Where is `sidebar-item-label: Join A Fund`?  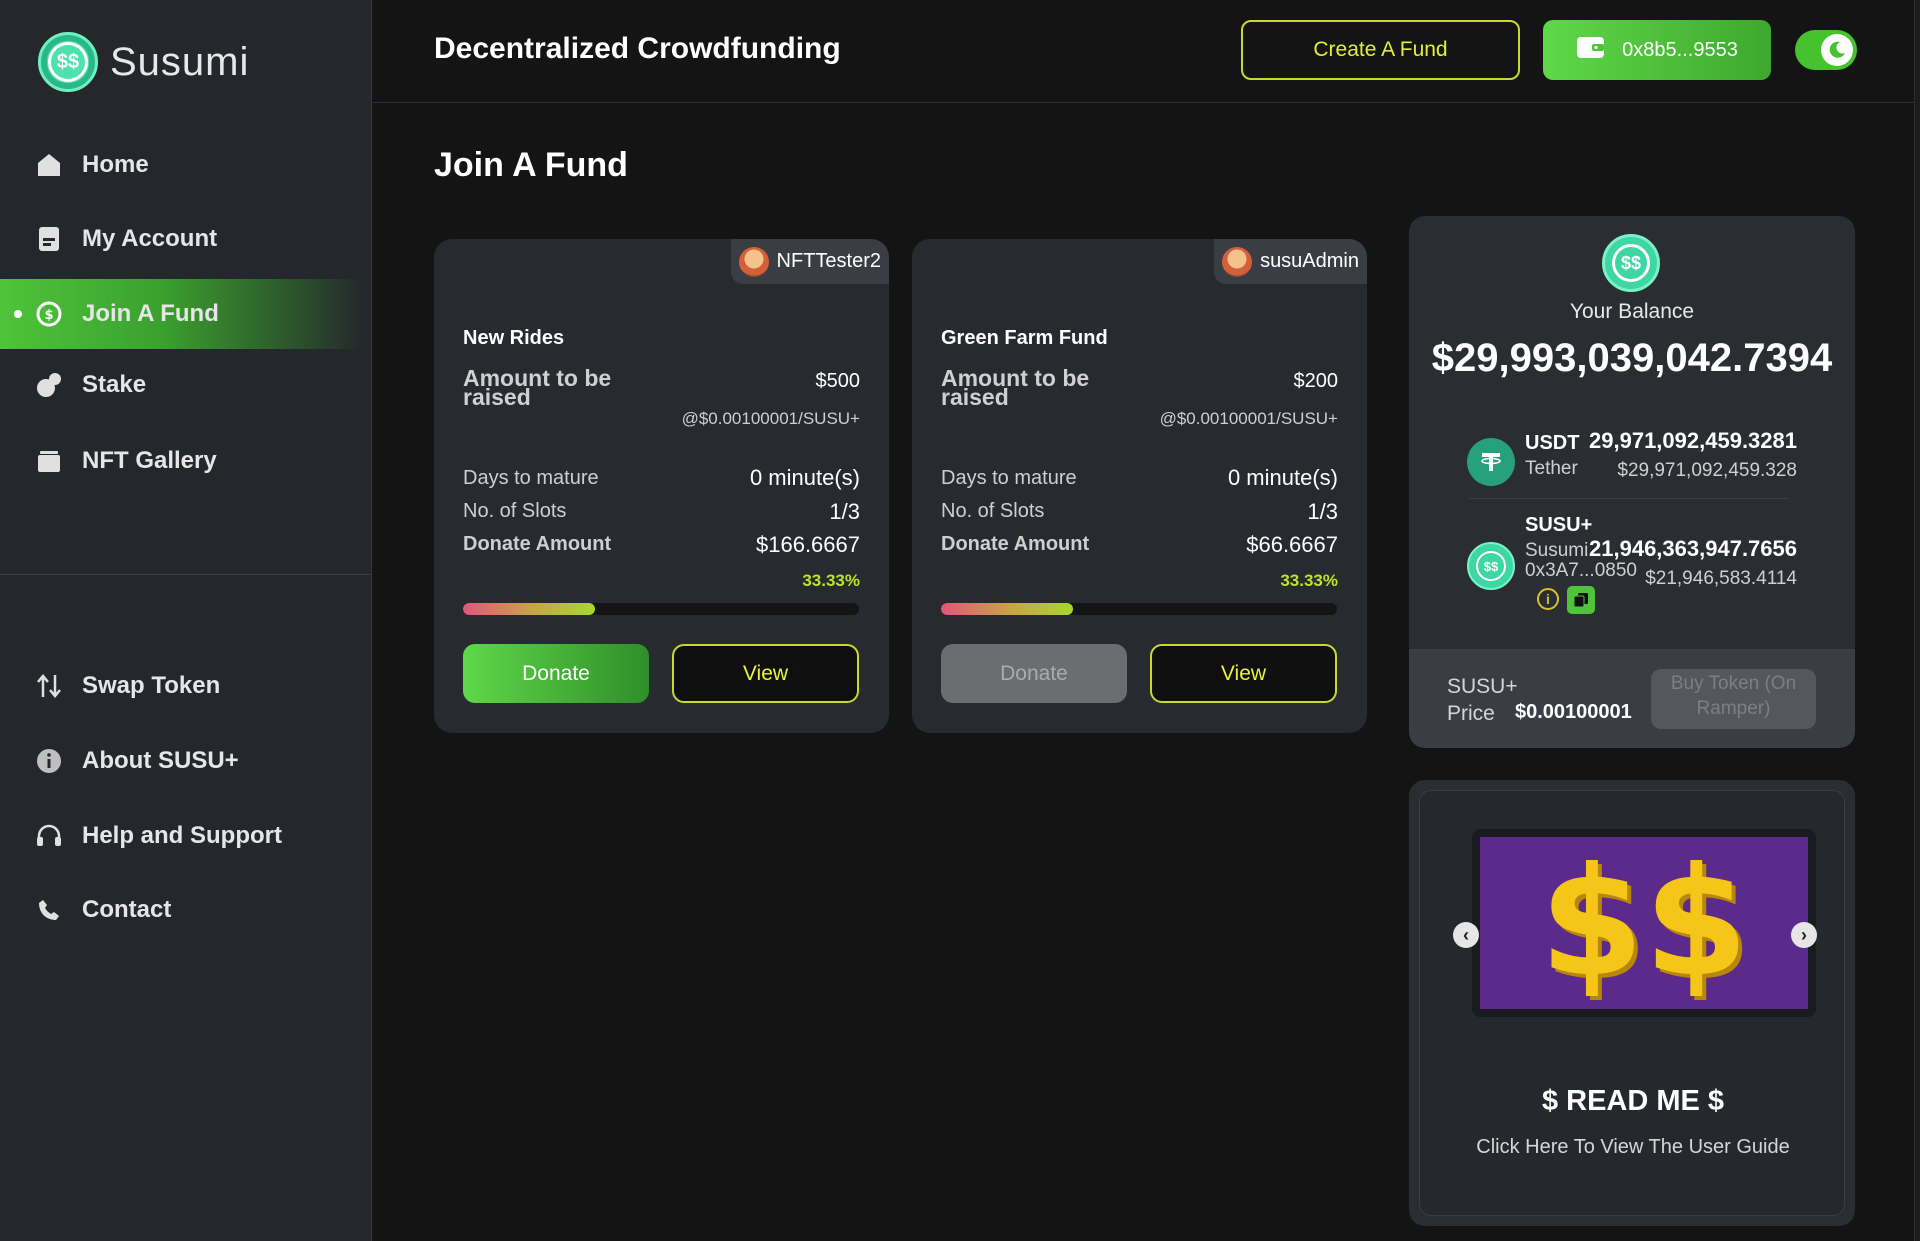 sidebar-item-label: Join A Fund is located at coordinates (150, 313).